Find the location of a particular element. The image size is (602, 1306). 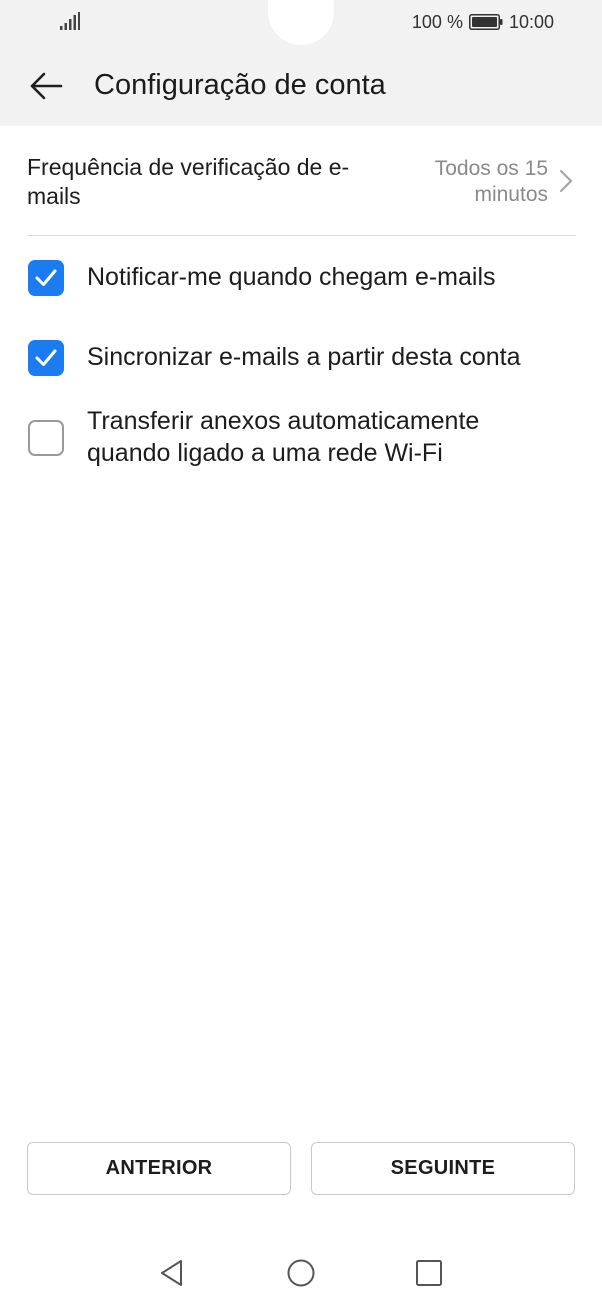

page-title: Configuração de conta is located at coordinates (240, 85).